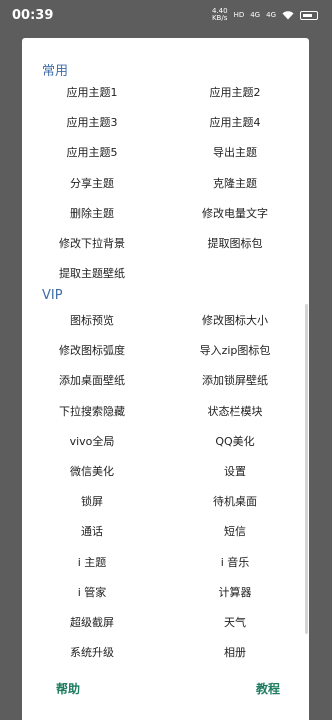 This screenshot has height=720, width=332. What do you see at coordinates (68, 688) in the screenshot?
I see `help-button: 帮助` at bounding box center [68, 688].